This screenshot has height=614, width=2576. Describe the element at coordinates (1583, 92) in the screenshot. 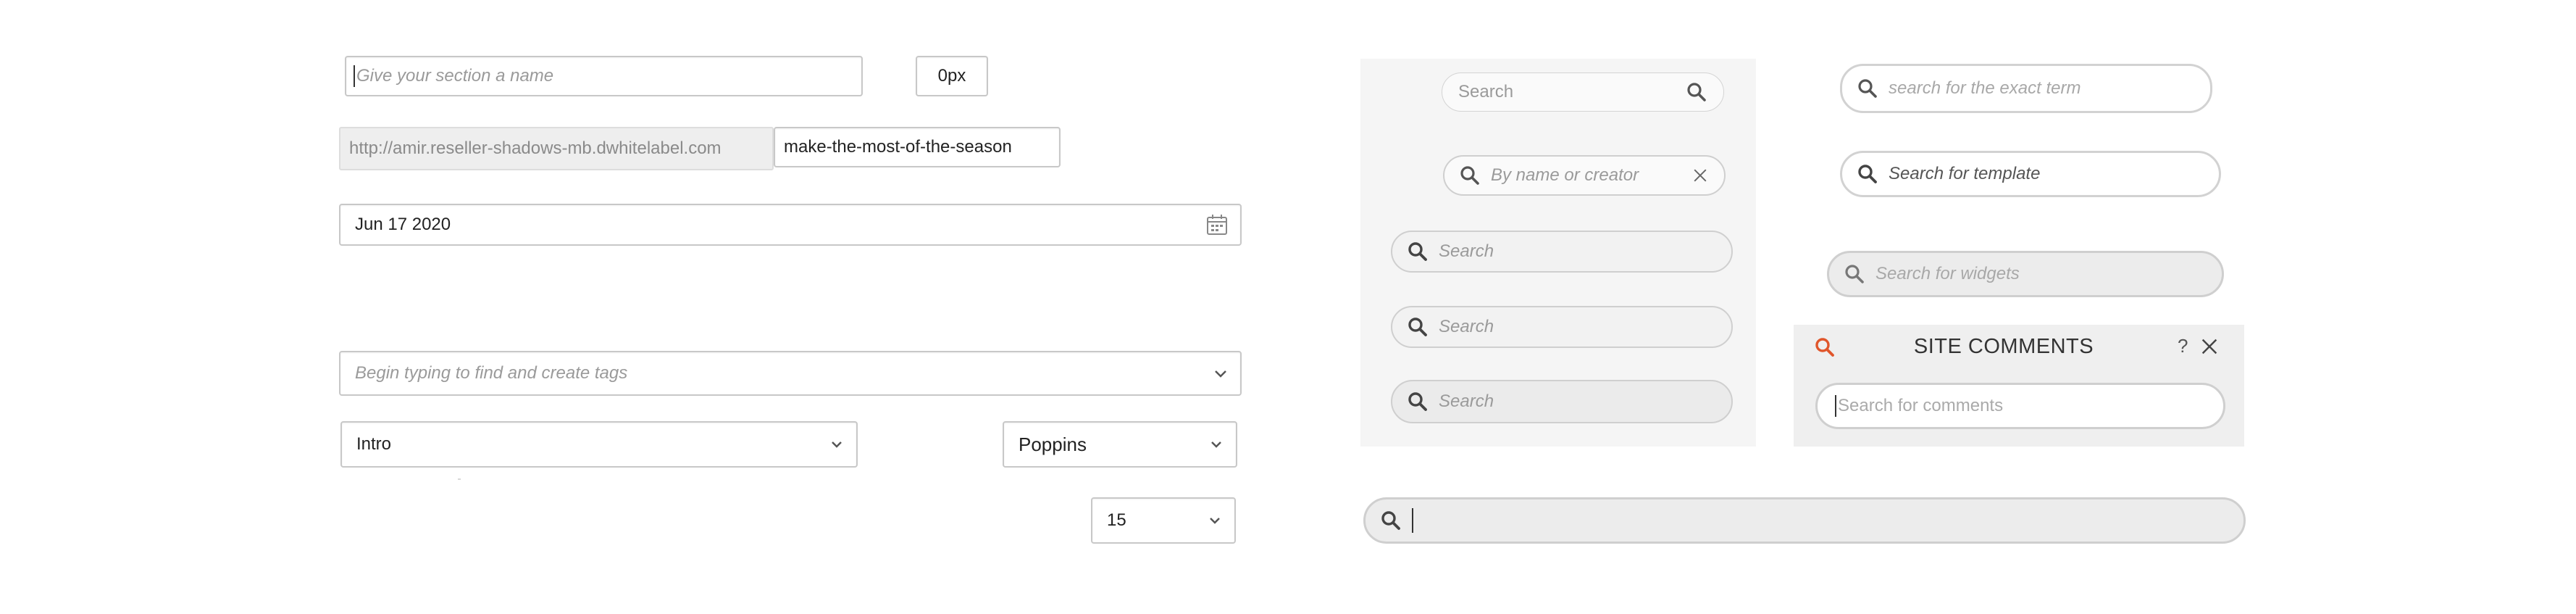

I see `small-search-input: Search` at that location.